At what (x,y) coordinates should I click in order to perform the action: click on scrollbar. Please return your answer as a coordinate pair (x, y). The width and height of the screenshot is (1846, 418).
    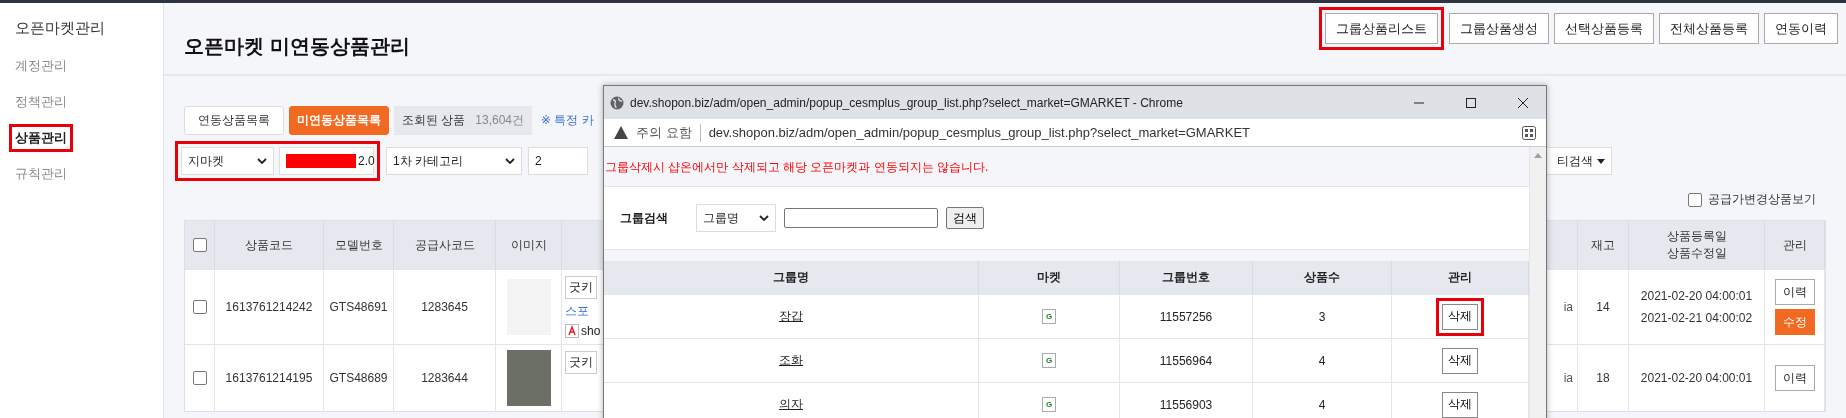
    Looking at the image, I should click on (1537, 282).